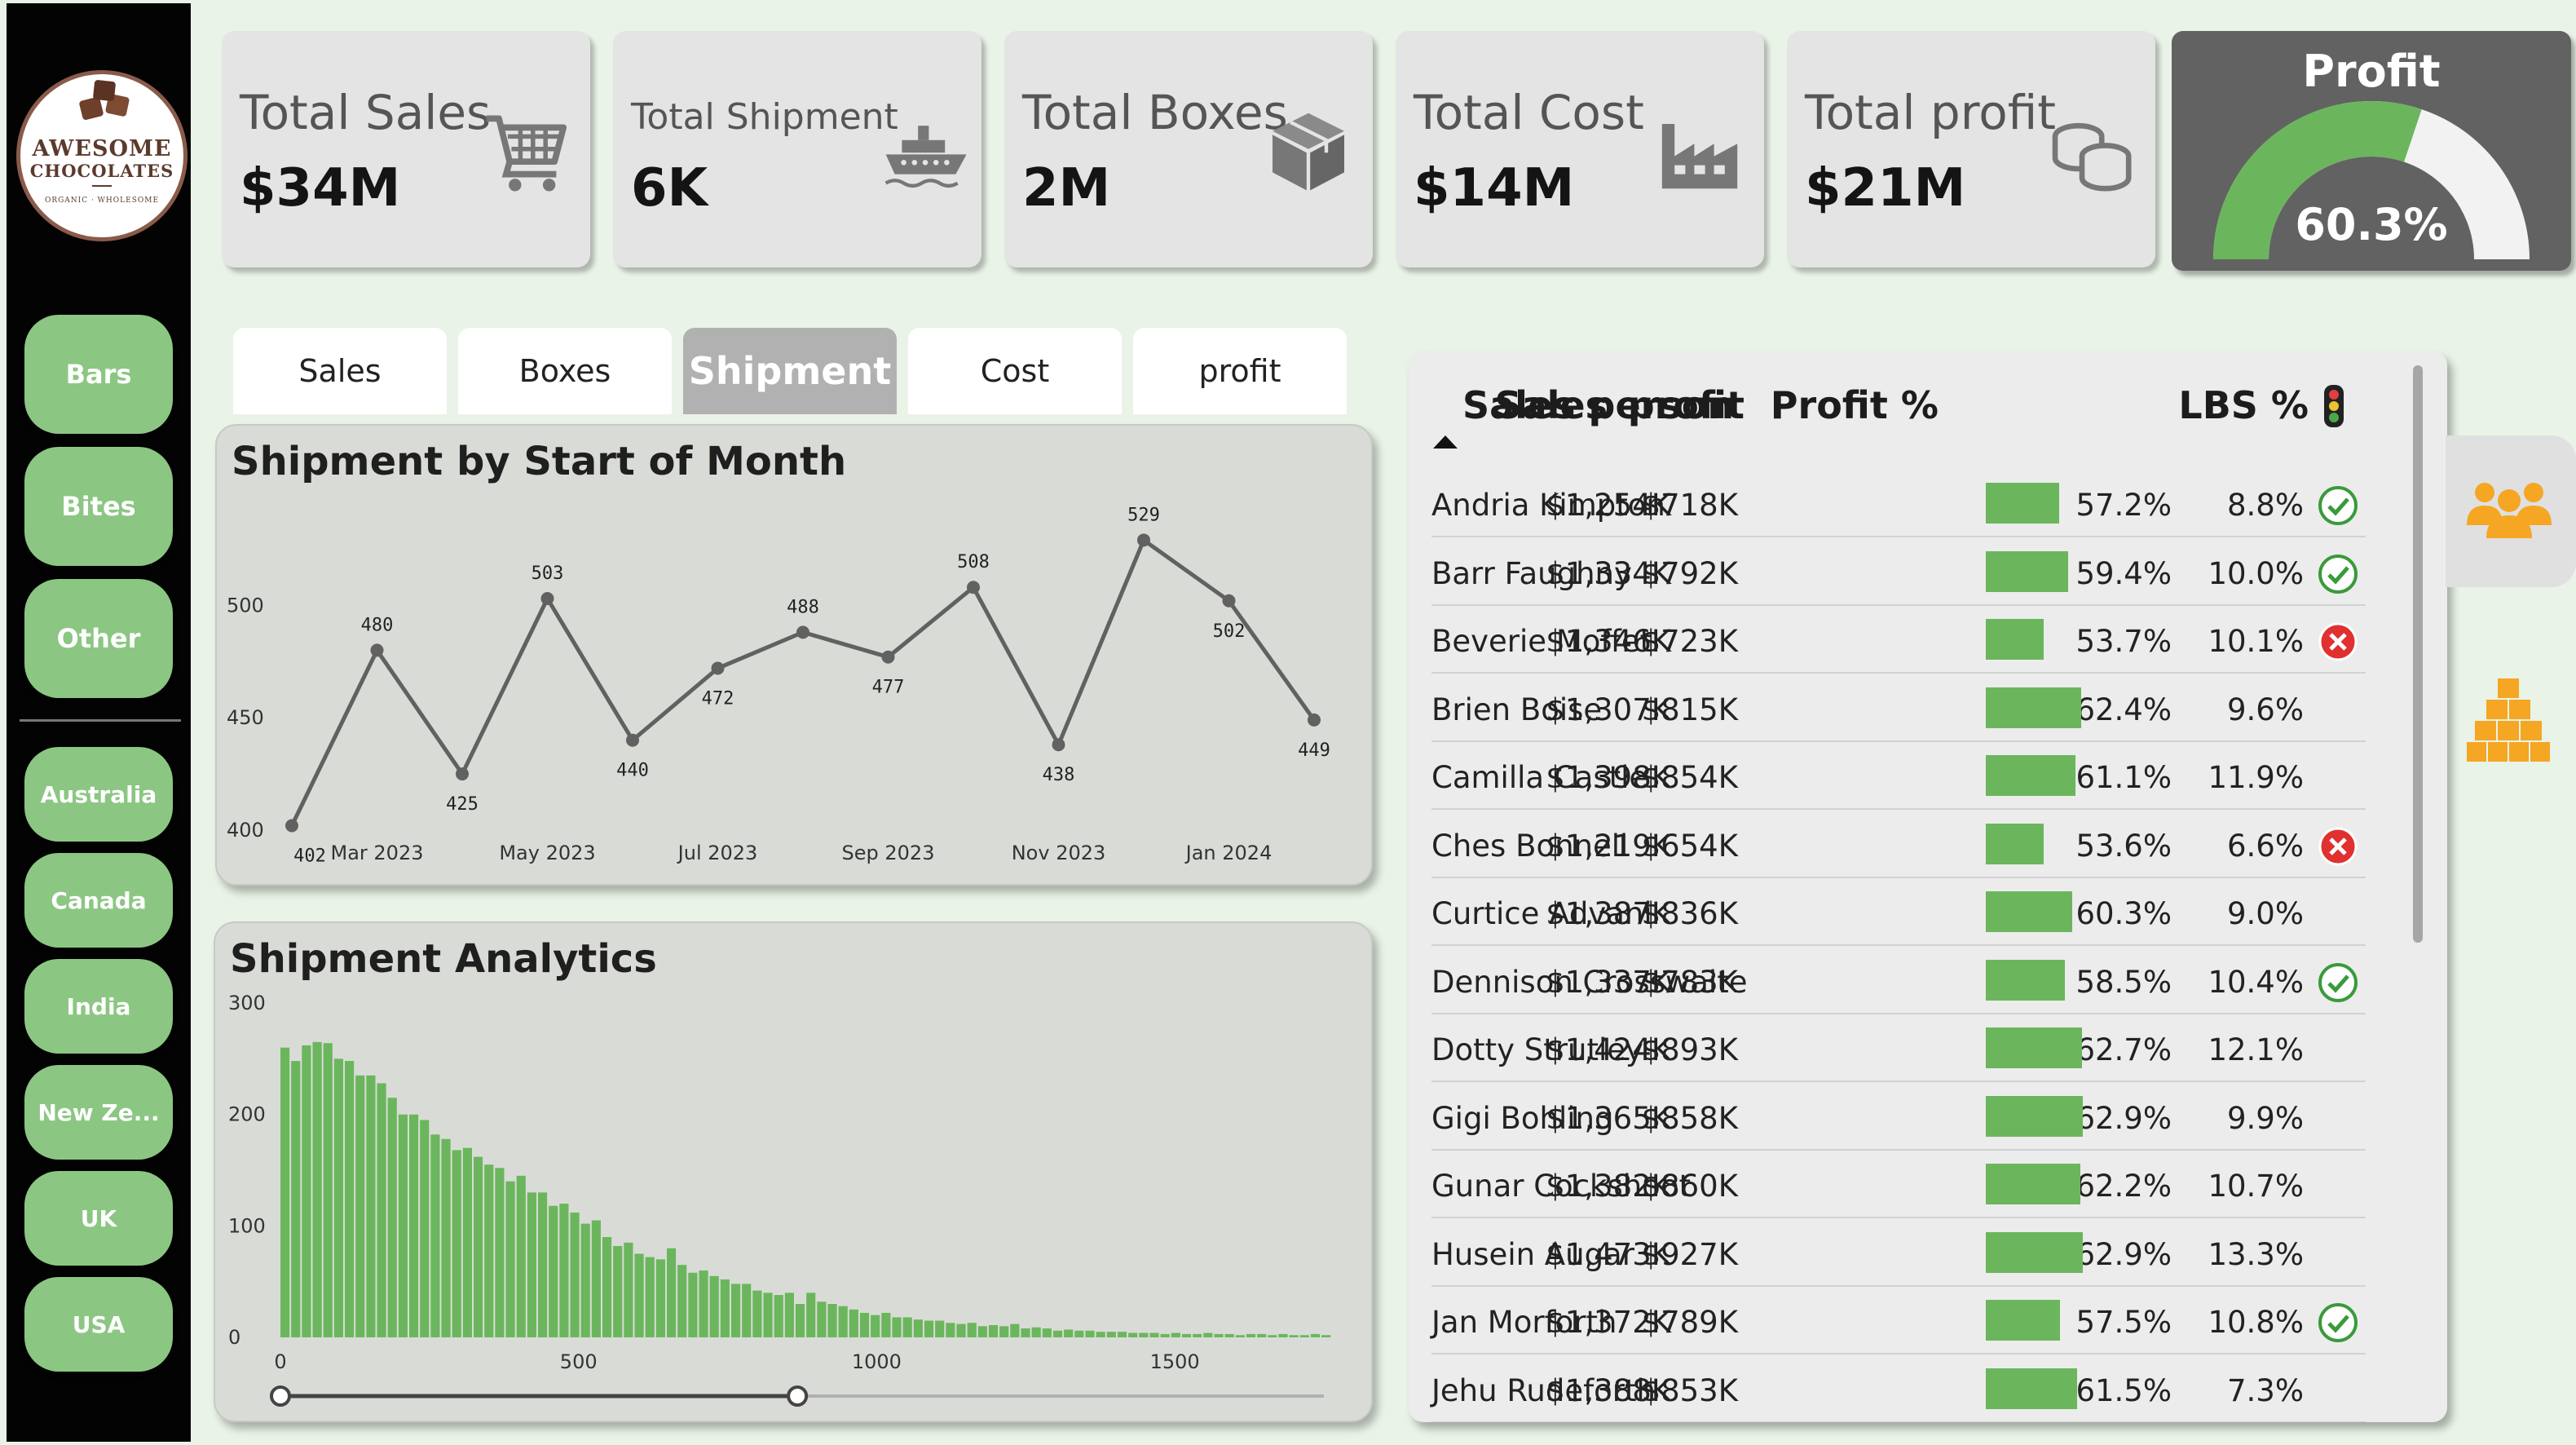 Image resolution: width=2576 pixels, height=1445 pixels. I want to click on filter-other-button: Other, so click(98, 638).